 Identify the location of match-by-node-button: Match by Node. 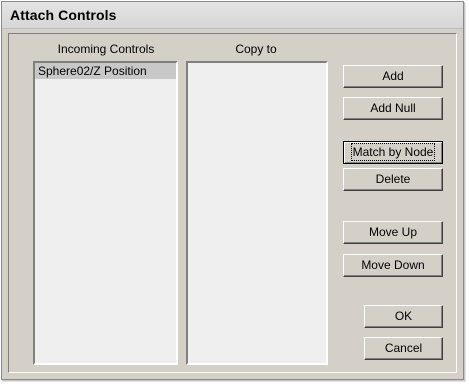
(393, 152).